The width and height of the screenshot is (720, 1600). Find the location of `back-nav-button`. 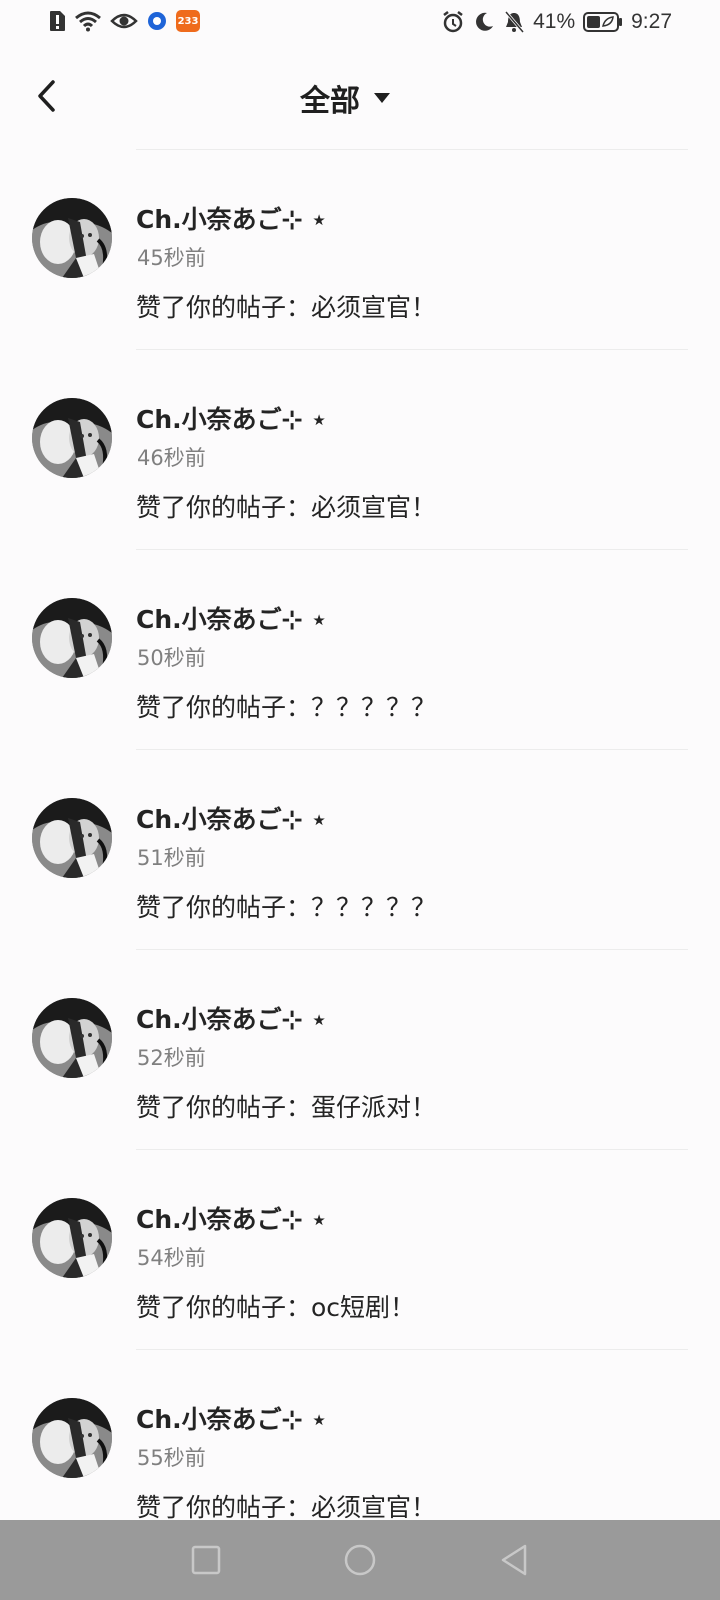

back-nav-button is located at coordinates (514, 1560).